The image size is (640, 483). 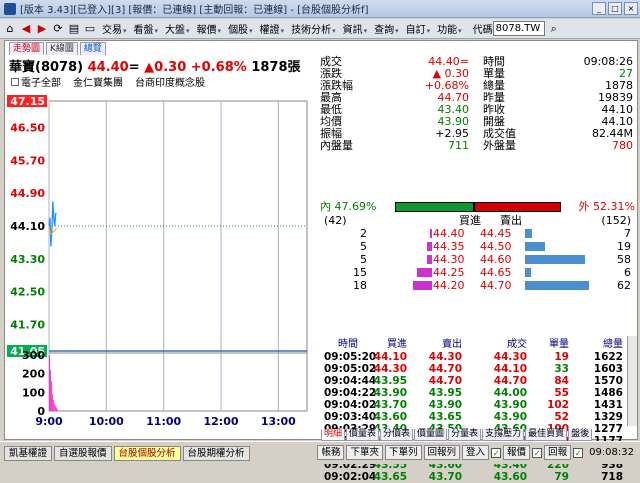 What do you see at coordinates (478, 134) in the screenshot?
I see `quote-row: 振幅 +2.95 成交值 82.44M` at bounding box center [478, 134].